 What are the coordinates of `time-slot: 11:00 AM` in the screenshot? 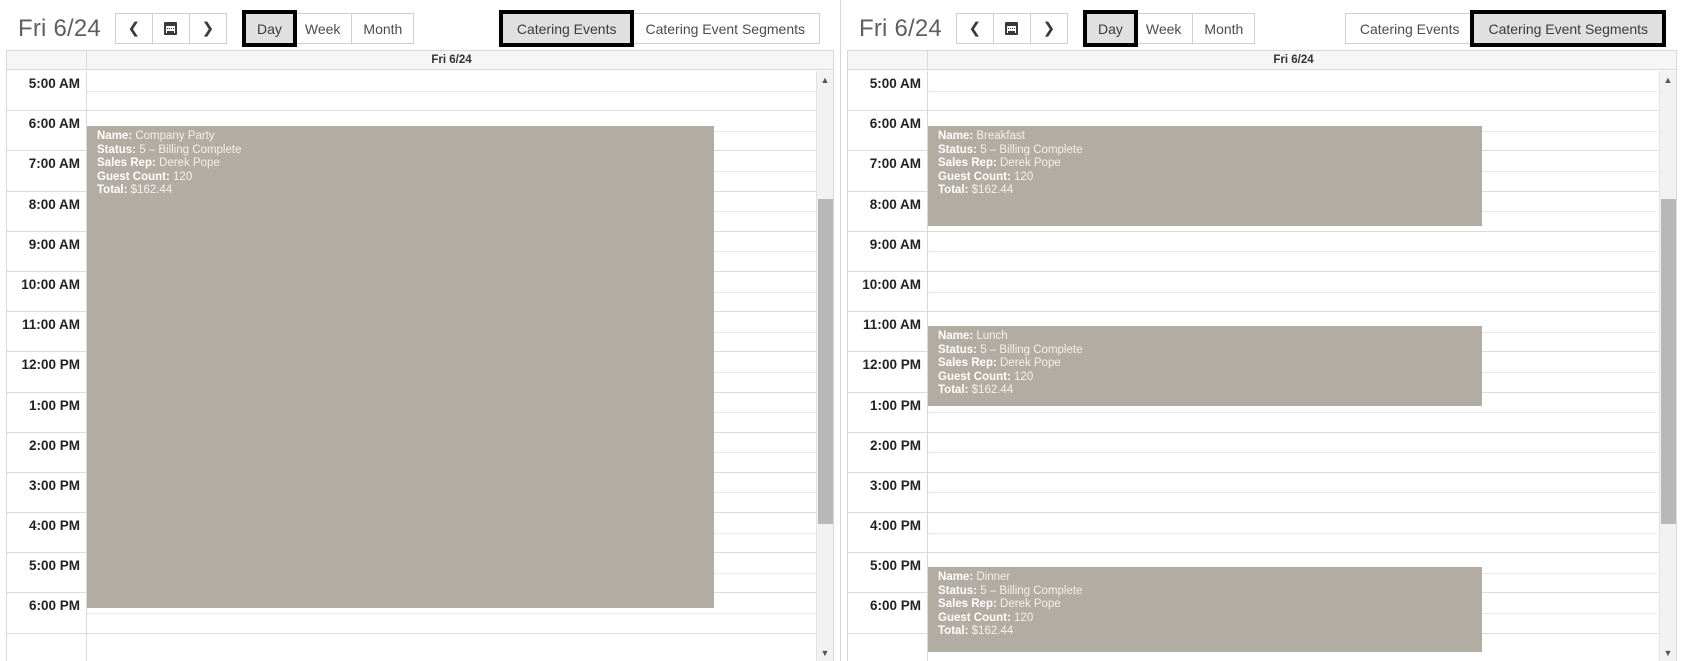 It's located at (46, 332).